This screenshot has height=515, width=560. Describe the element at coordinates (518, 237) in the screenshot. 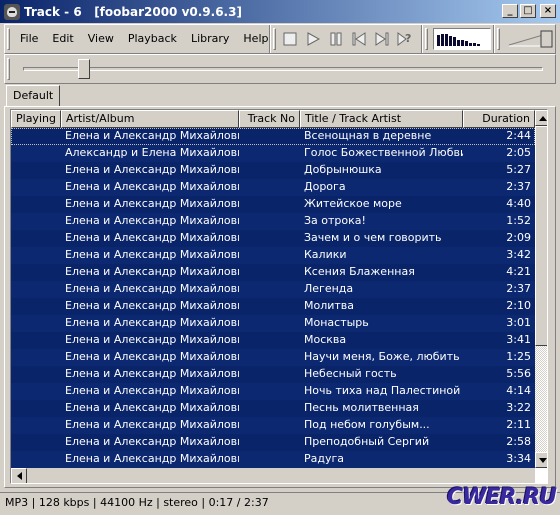

I see `cell-duration: 2:09` at that location.